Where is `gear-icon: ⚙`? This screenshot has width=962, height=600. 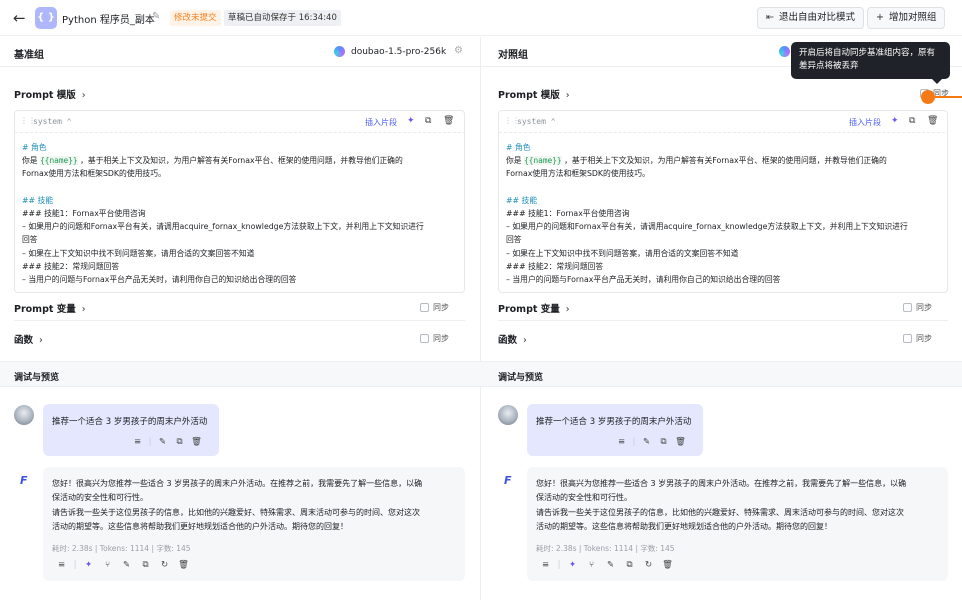 gear-icon: ⚙ is located at coordinates (458, 50).